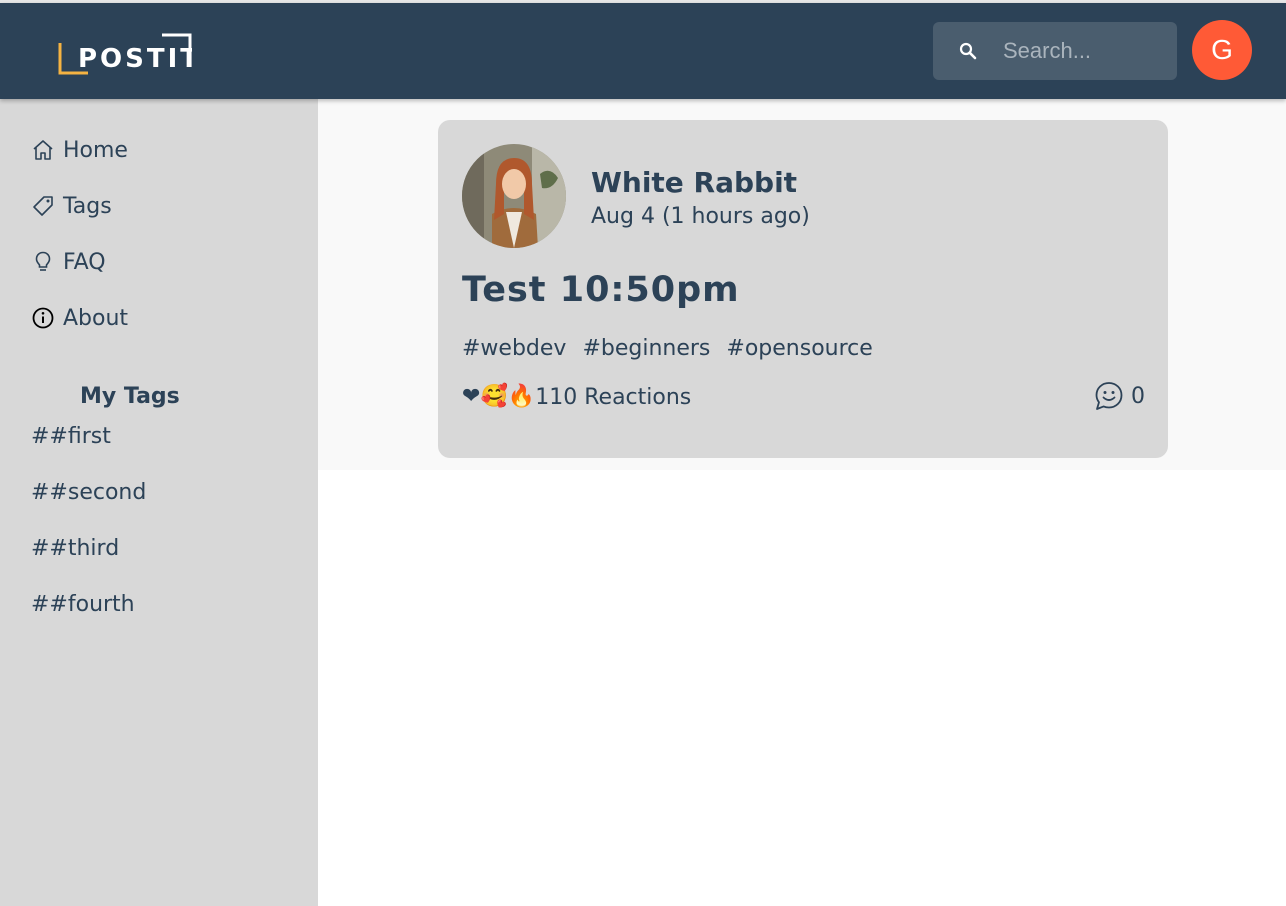  Describe the element at coordinates (130, 396) in the screenshot. I see `my-tags-heading: My Tags` at that location.